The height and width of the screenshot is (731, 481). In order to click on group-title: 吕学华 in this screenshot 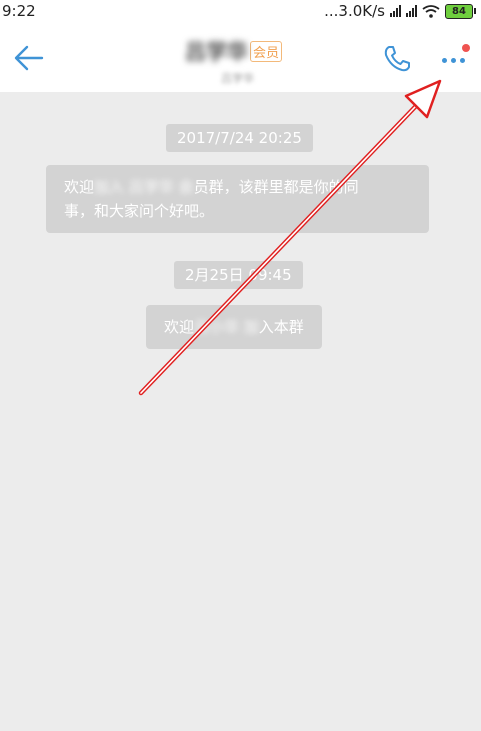, I will do `click(216, 52)`.